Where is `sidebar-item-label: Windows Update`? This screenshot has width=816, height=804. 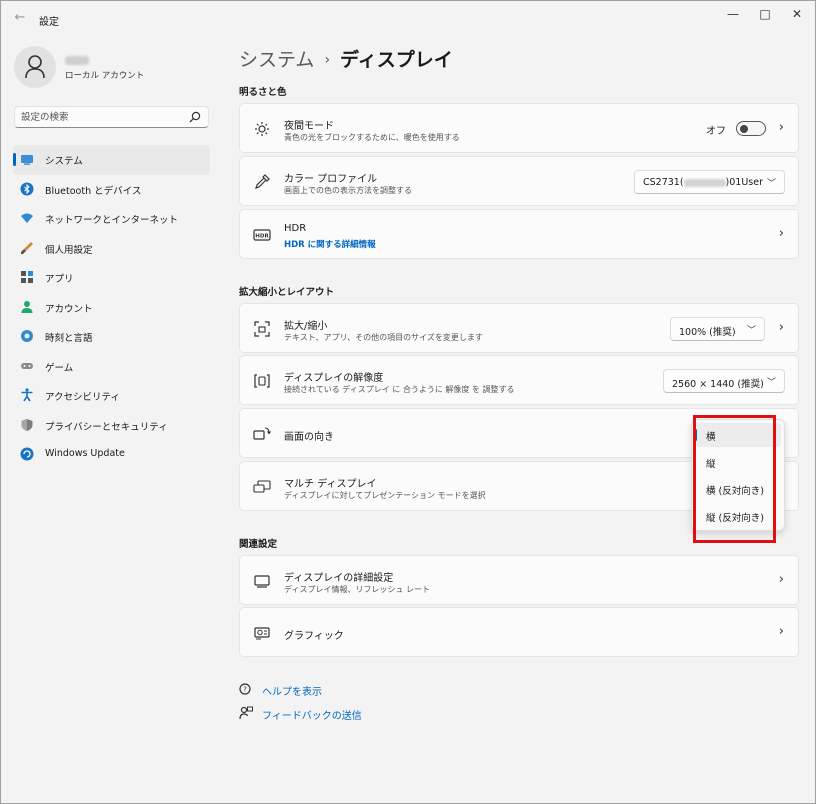
sidebar-item-label: Windows Update is located at coordinates (85, 453).